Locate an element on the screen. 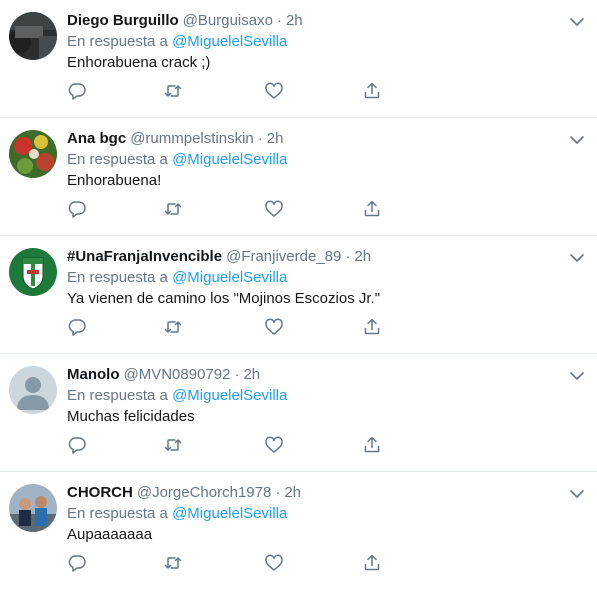 This screenshot has height=593, width=597. display-name: Manolo is located at coordinates (93, 374).